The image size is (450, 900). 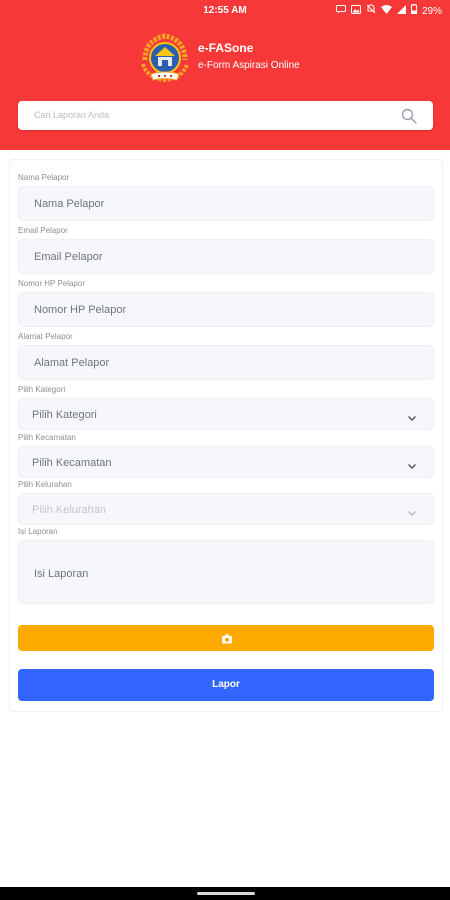 What do you see at coordinates (226, 203) in the screenshot?
I see `nama-pelapor-input: Nama Pelapor` at bounding box center [226, 203].